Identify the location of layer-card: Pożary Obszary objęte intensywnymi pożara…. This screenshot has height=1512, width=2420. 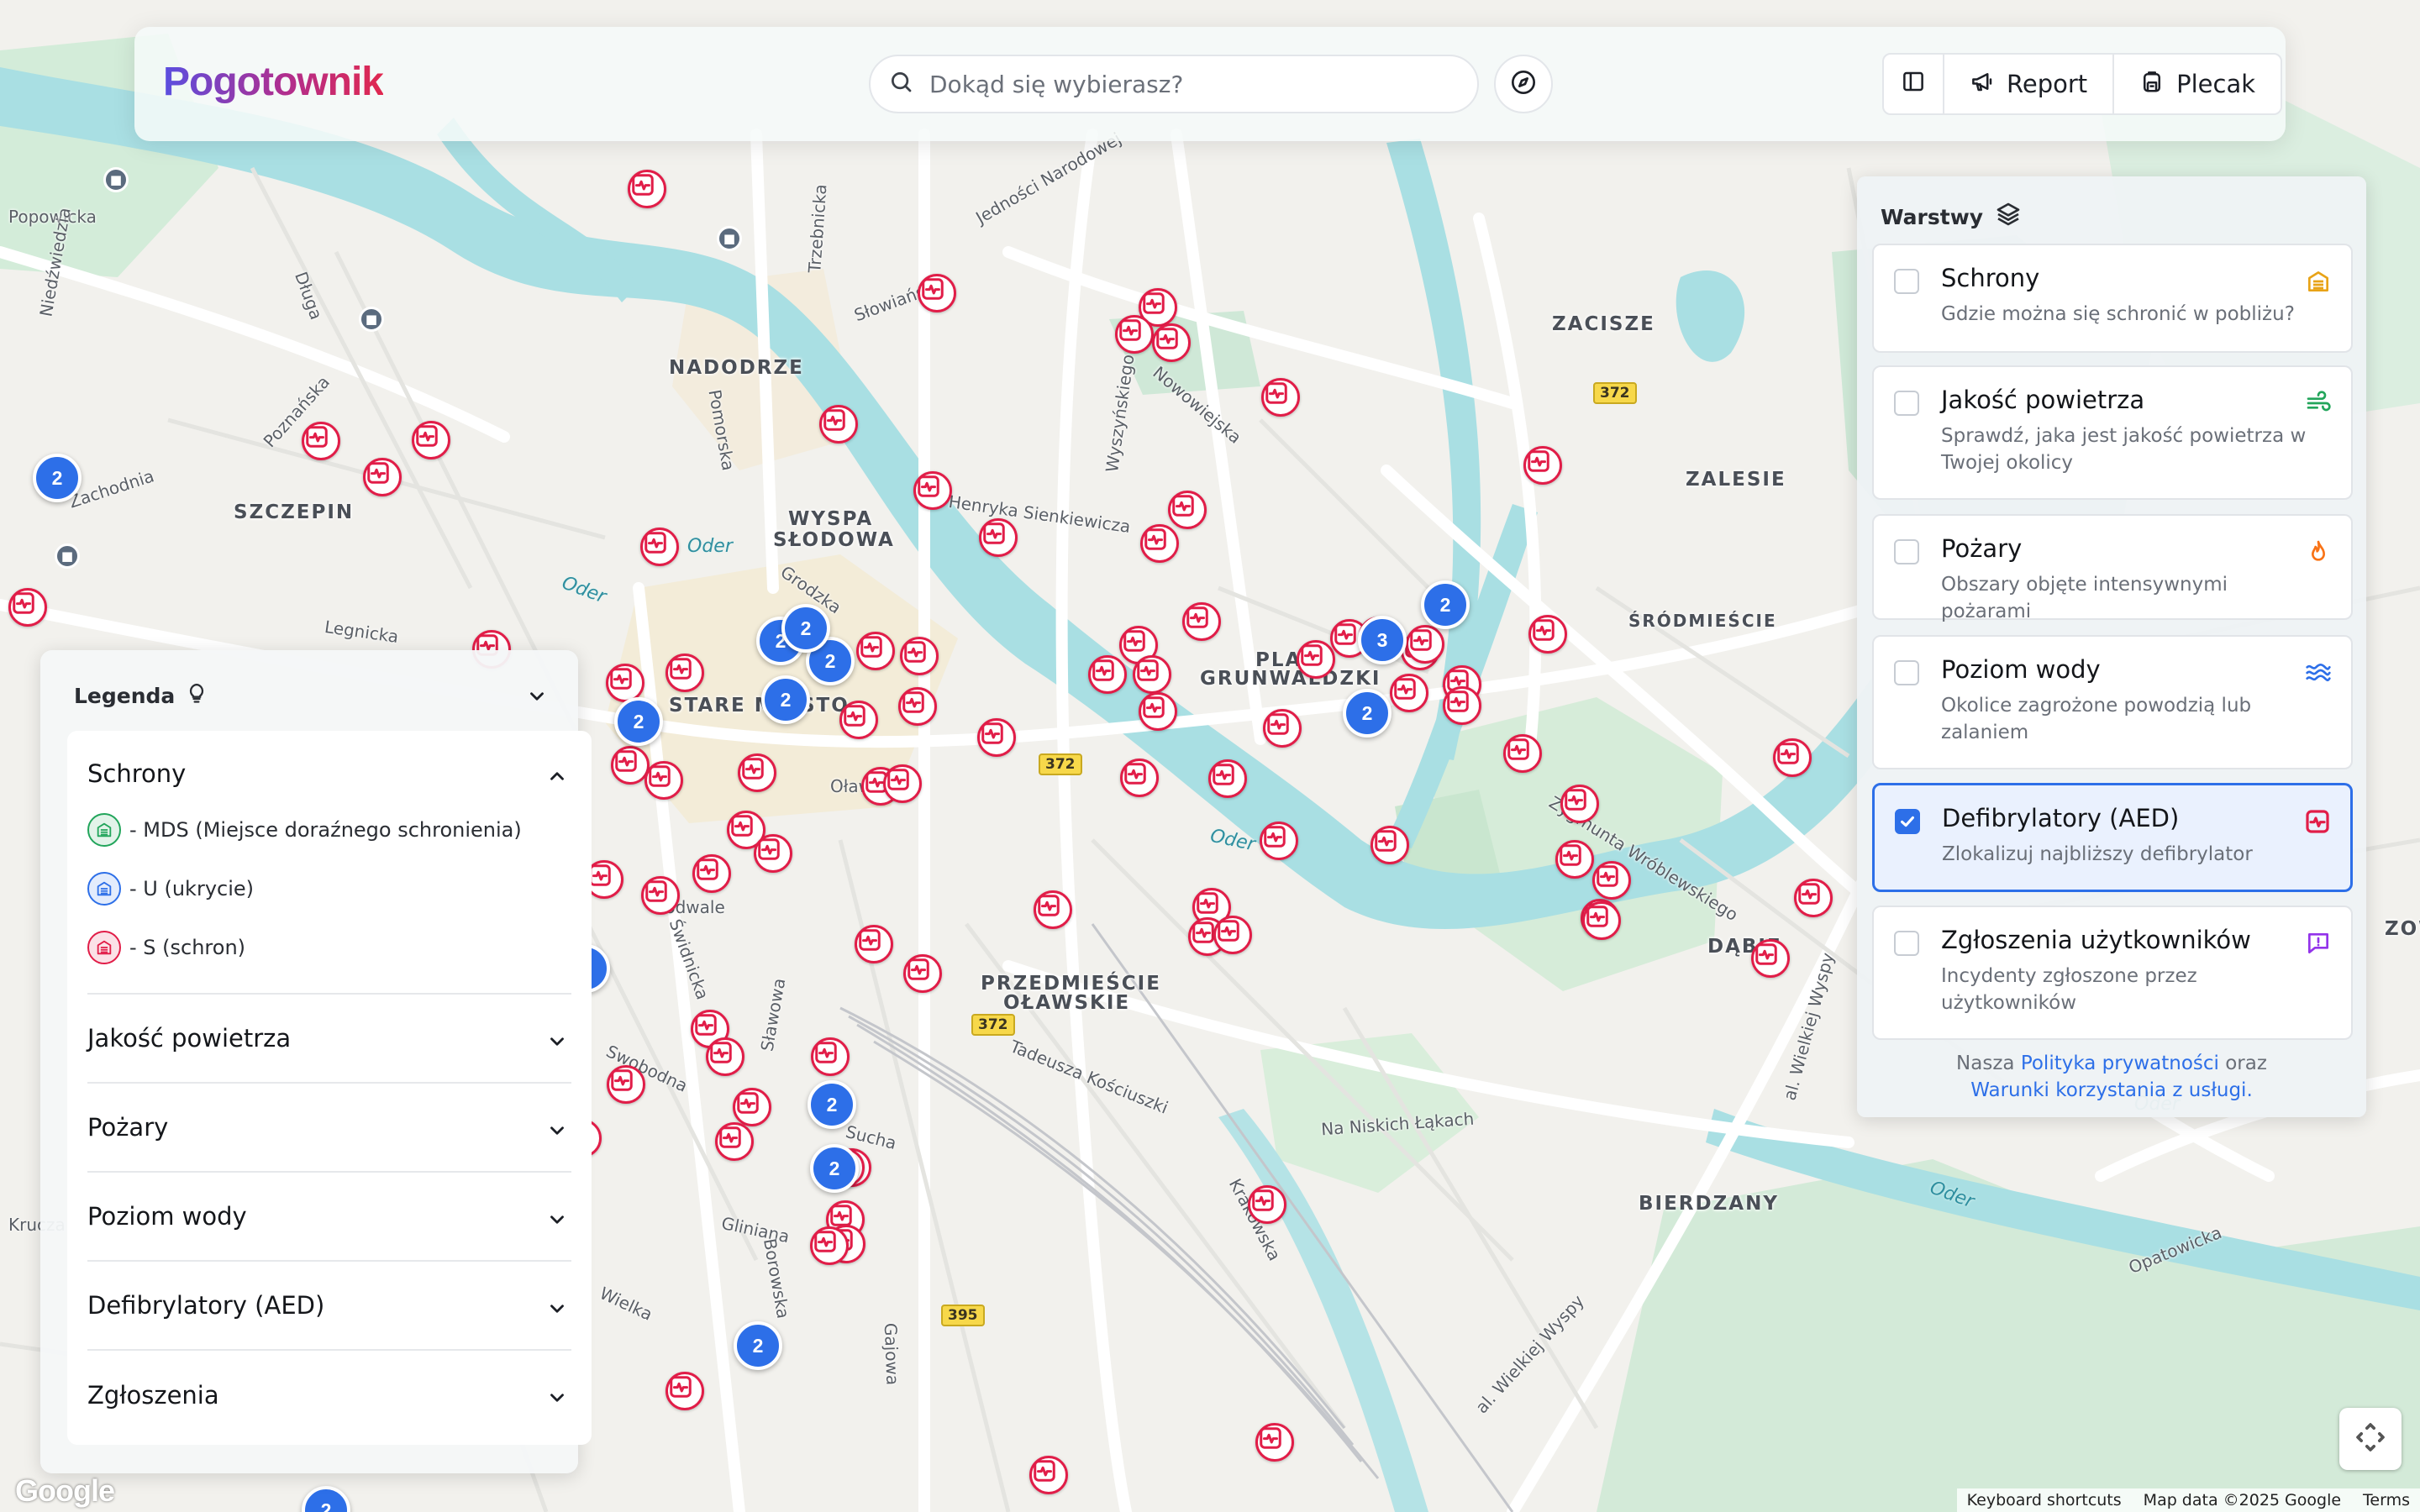
(2112, 568).